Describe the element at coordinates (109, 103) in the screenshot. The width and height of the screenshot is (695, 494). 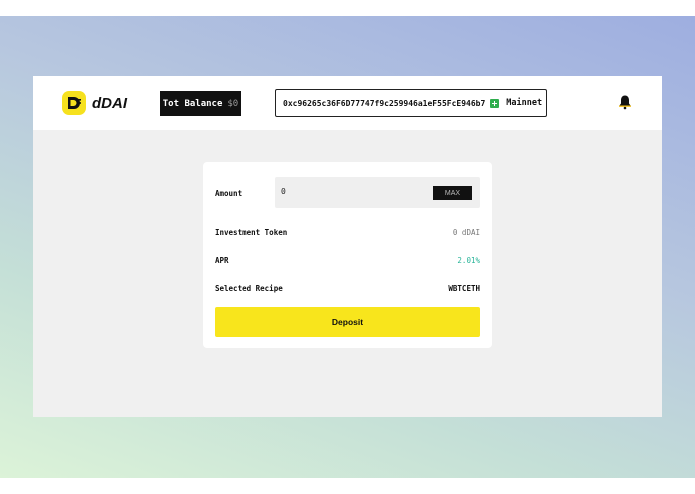
I see `app-name: dDAI` at that location.